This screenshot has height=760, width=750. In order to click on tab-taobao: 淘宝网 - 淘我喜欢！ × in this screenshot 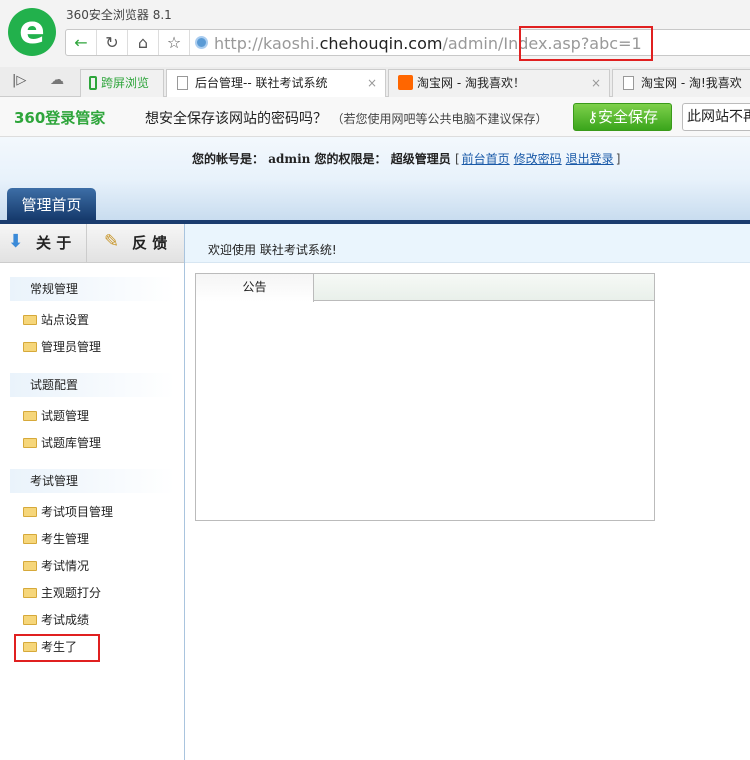, I will do `click(499, 83)`.